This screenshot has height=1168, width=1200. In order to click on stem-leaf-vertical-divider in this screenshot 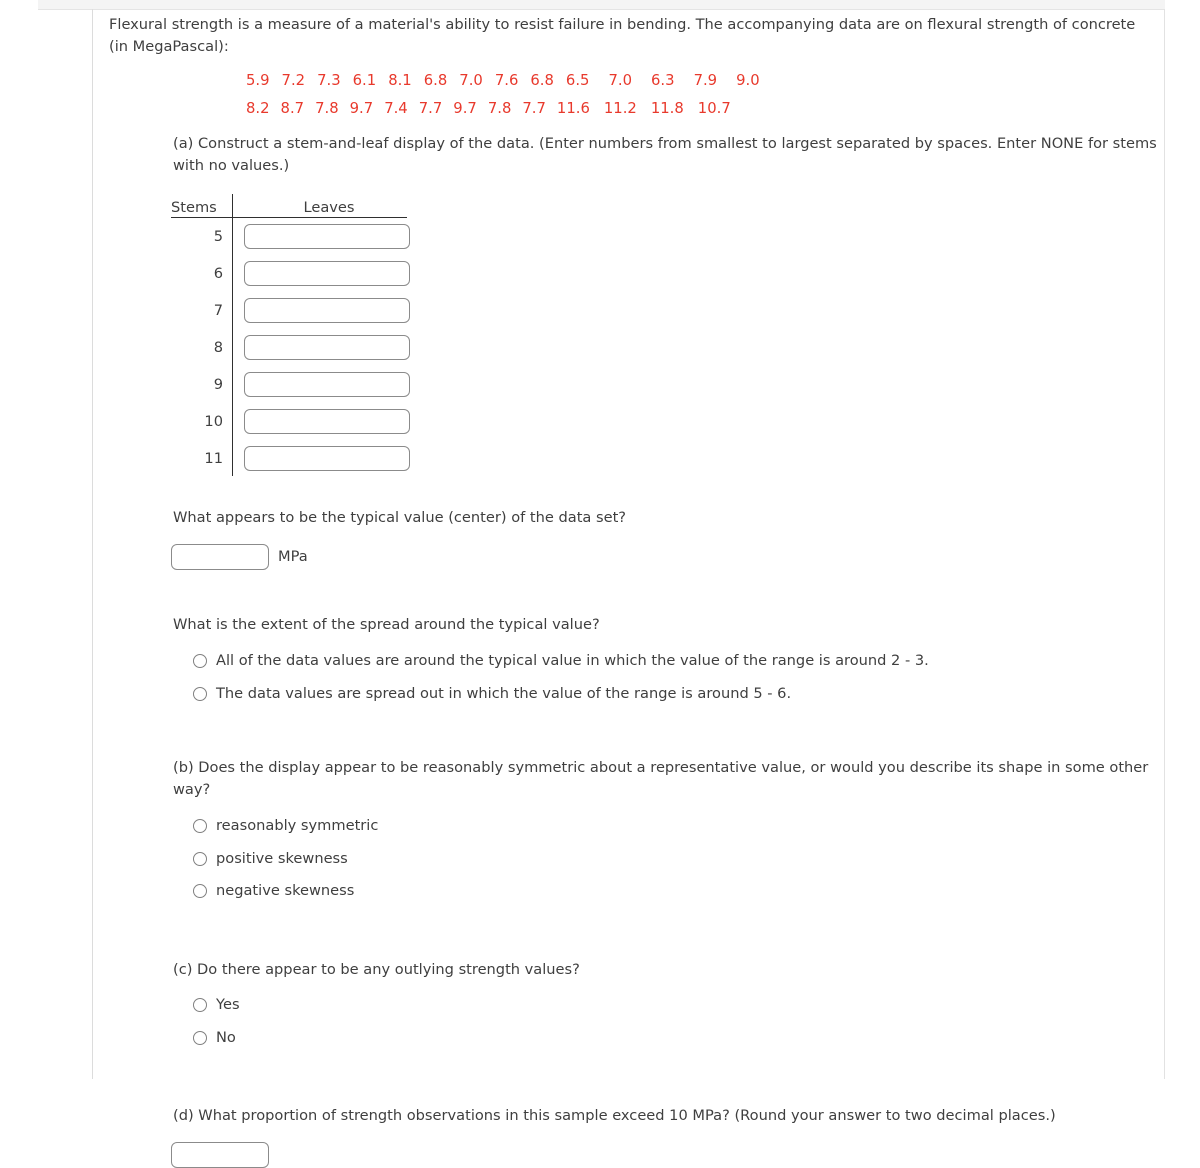, I will do `click(232, 334)`.